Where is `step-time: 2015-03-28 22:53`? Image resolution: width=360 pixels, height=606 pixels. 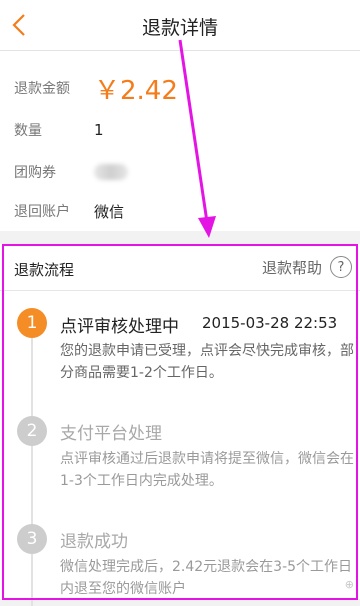 step-time: 2015-03-28 22:53 is located at coordinates (270, 323).